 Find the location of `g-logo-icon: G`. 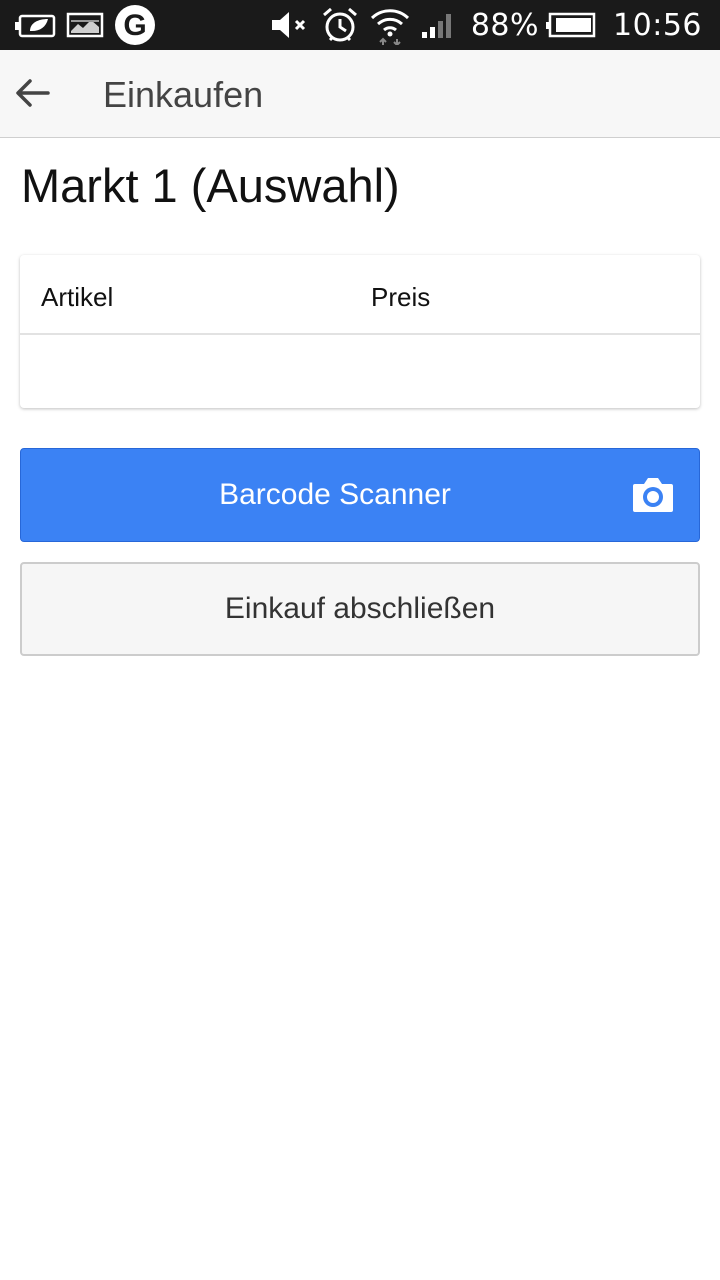

g-logo-icon: G is located at coordinates (135, 25).